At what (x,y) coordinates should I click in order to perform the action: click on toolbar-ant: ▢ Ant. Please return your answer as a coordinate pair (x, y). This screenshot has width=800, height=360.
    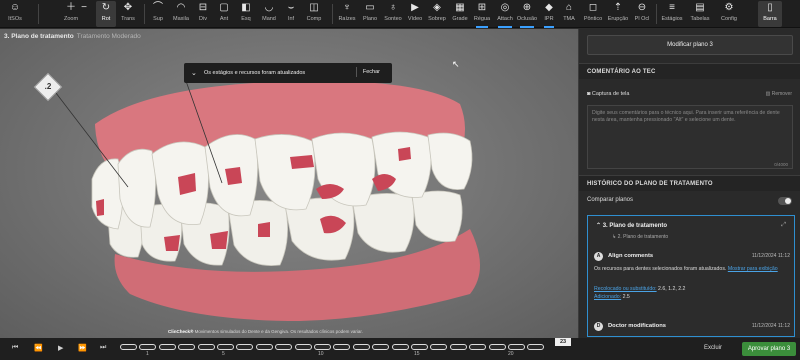
    Looking at the image, I should click on (224, 14).